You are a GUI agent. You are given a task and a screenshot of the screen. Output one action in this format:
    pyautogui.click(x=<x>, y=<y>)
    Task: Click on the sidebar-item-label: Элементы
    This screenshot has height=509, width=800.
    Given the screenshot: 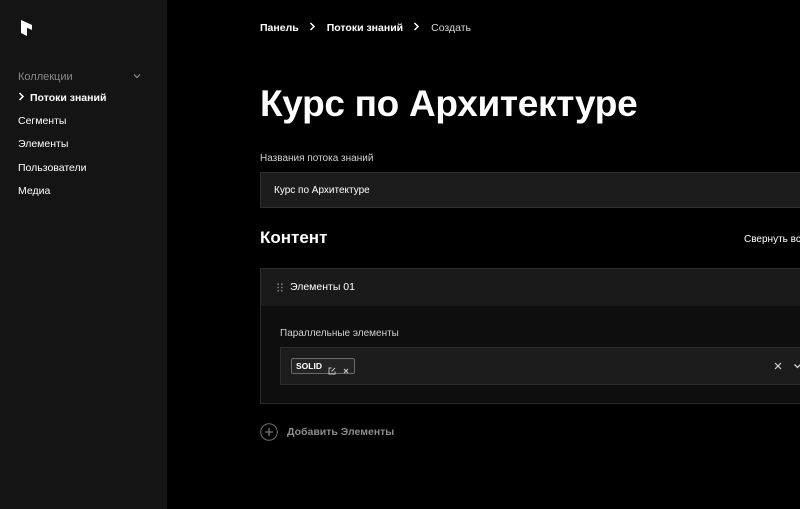 What is the action you would take?
    pyautogui.click(x=43, y=144)
    